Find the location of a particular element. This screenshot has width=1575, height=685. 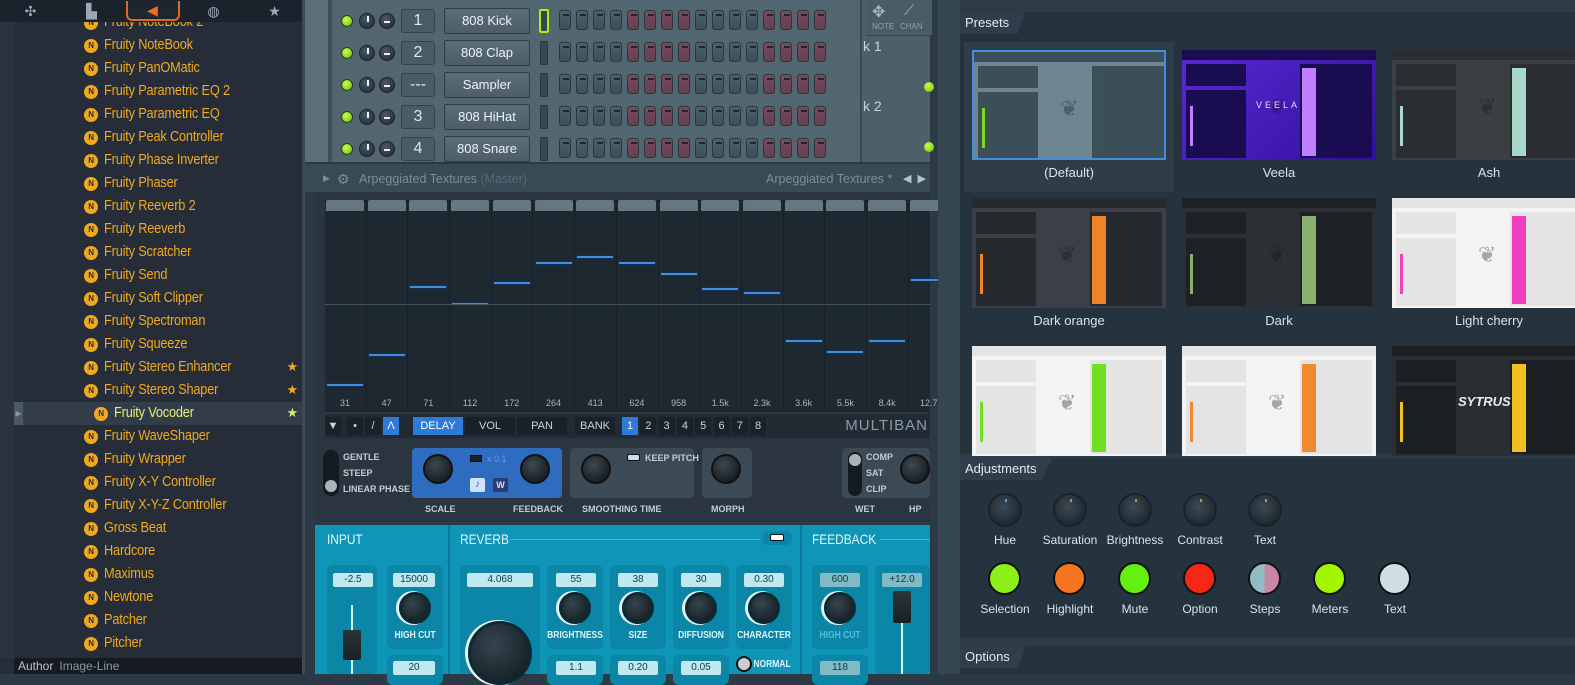

channel-name-button: 808 HiHat is located at coordinates (487, 117).